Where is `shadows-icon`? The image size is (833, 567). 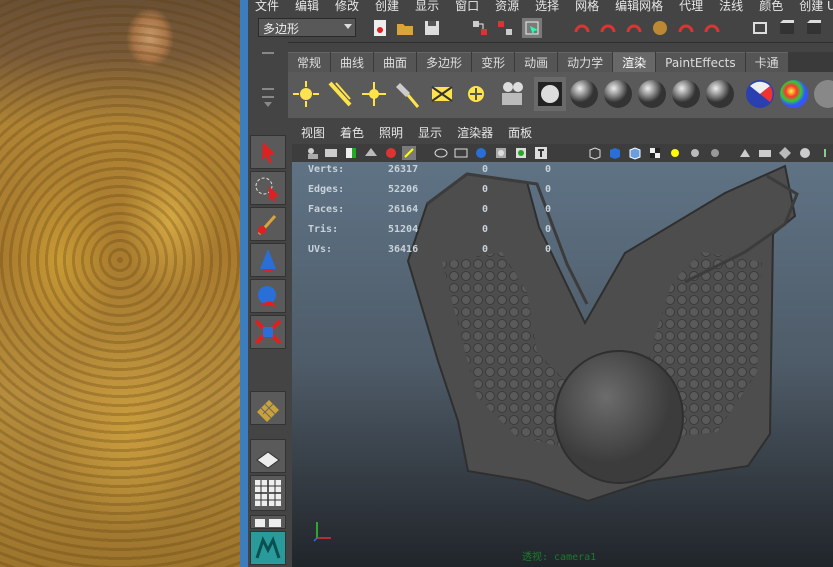
shadows-icon is located at coordinates (695, 153).